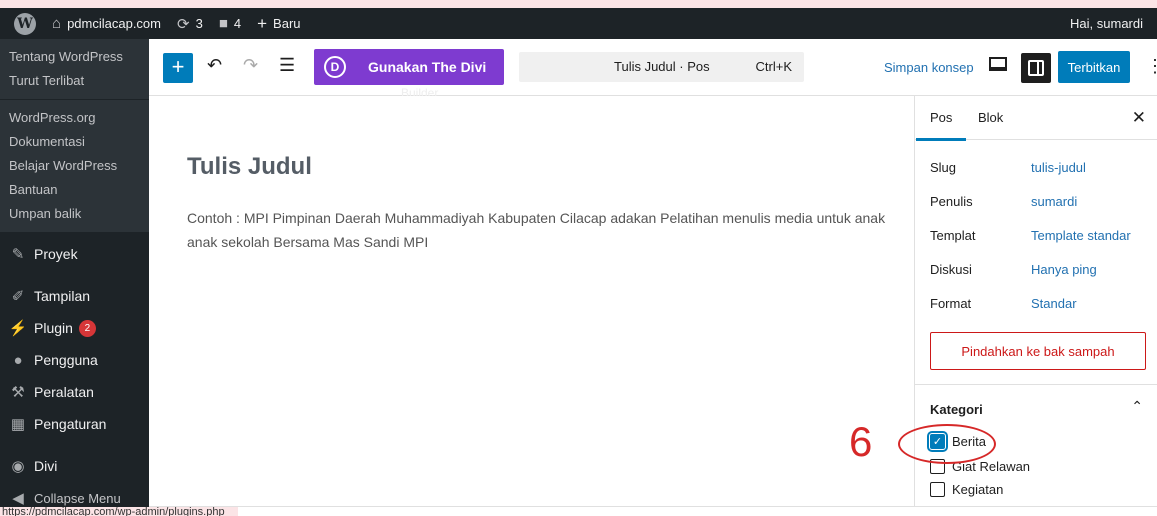  I want to click on new-label: Baru, so click(287, 23).